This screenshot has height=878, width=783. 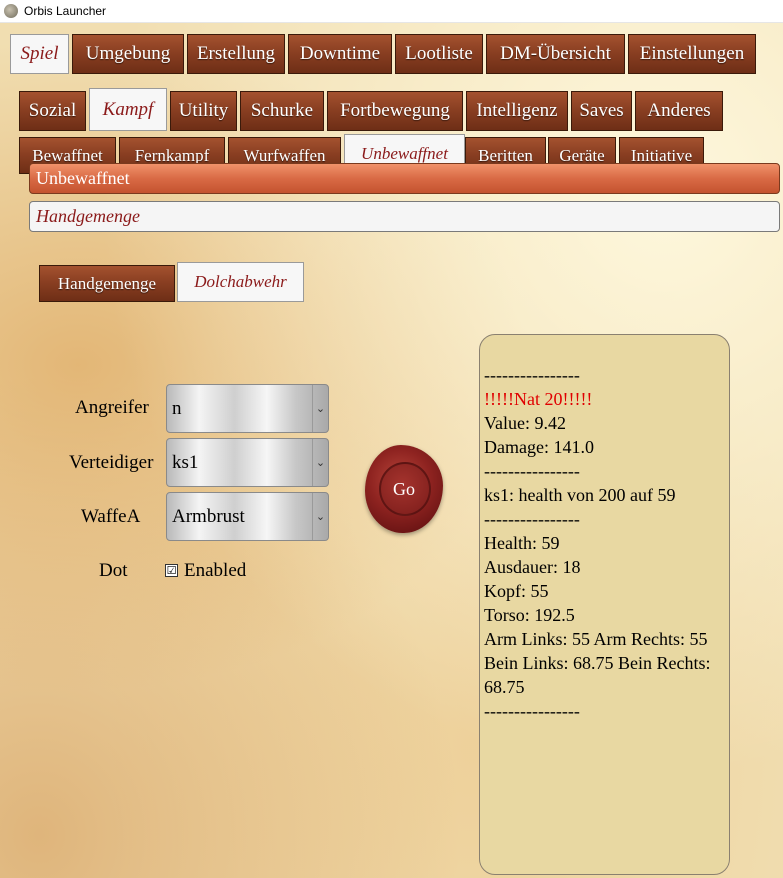 I want to click on tab-dm-uebersicht: DM-Übersicht, so click(x=555, y=54).